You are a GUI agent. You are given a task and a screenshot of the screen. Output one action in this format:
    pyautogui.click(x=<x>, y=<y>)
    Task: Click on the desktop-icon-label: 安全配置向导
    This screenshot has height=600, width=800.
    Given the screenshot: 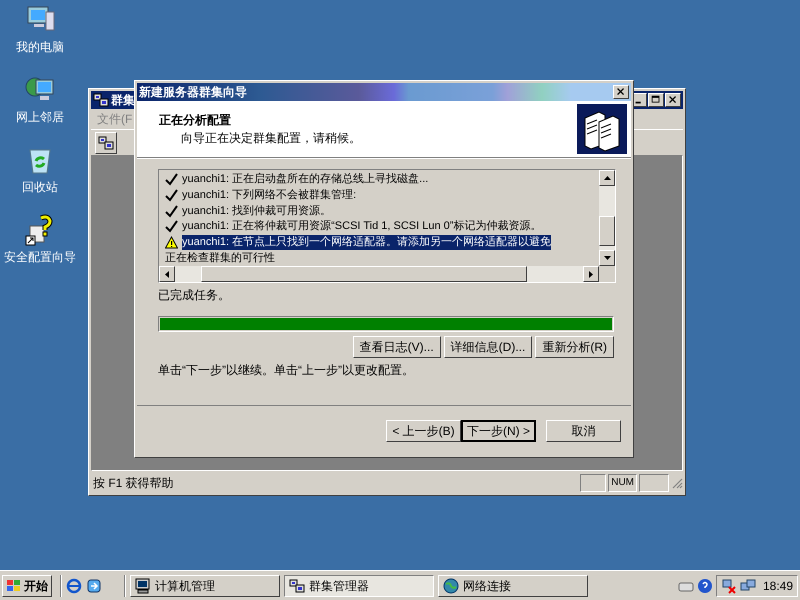 What is the action you would take?
    pyautogui.click(x=40, y=257)
    